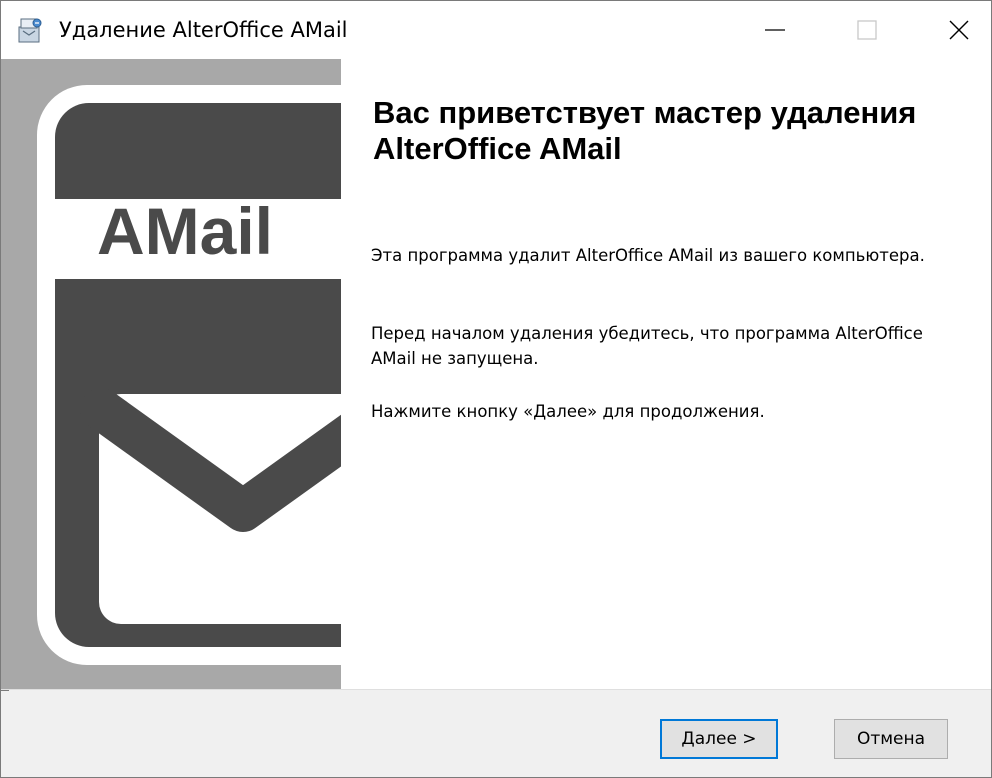  I want to click on close-icon, so click(959, 30).